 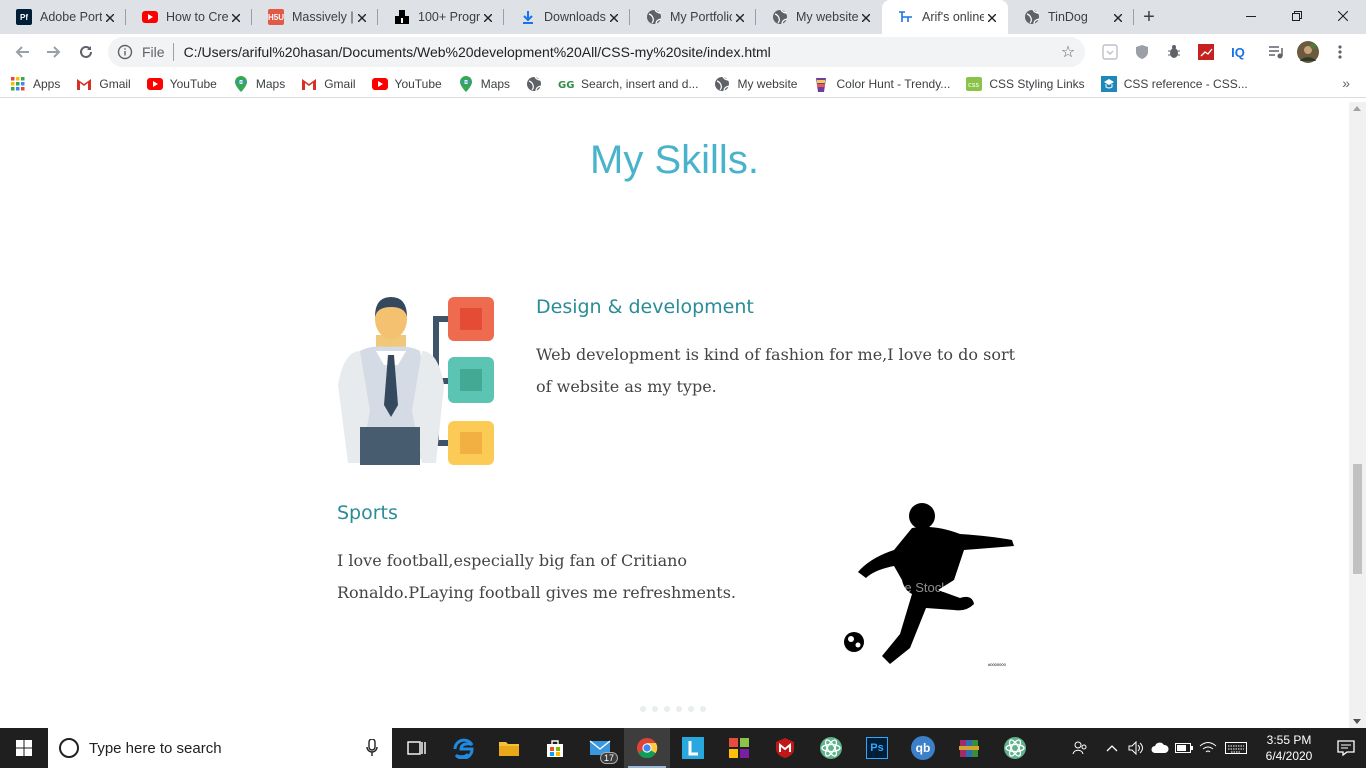 I want to click on restore-button, so click(x=1297, y=16).